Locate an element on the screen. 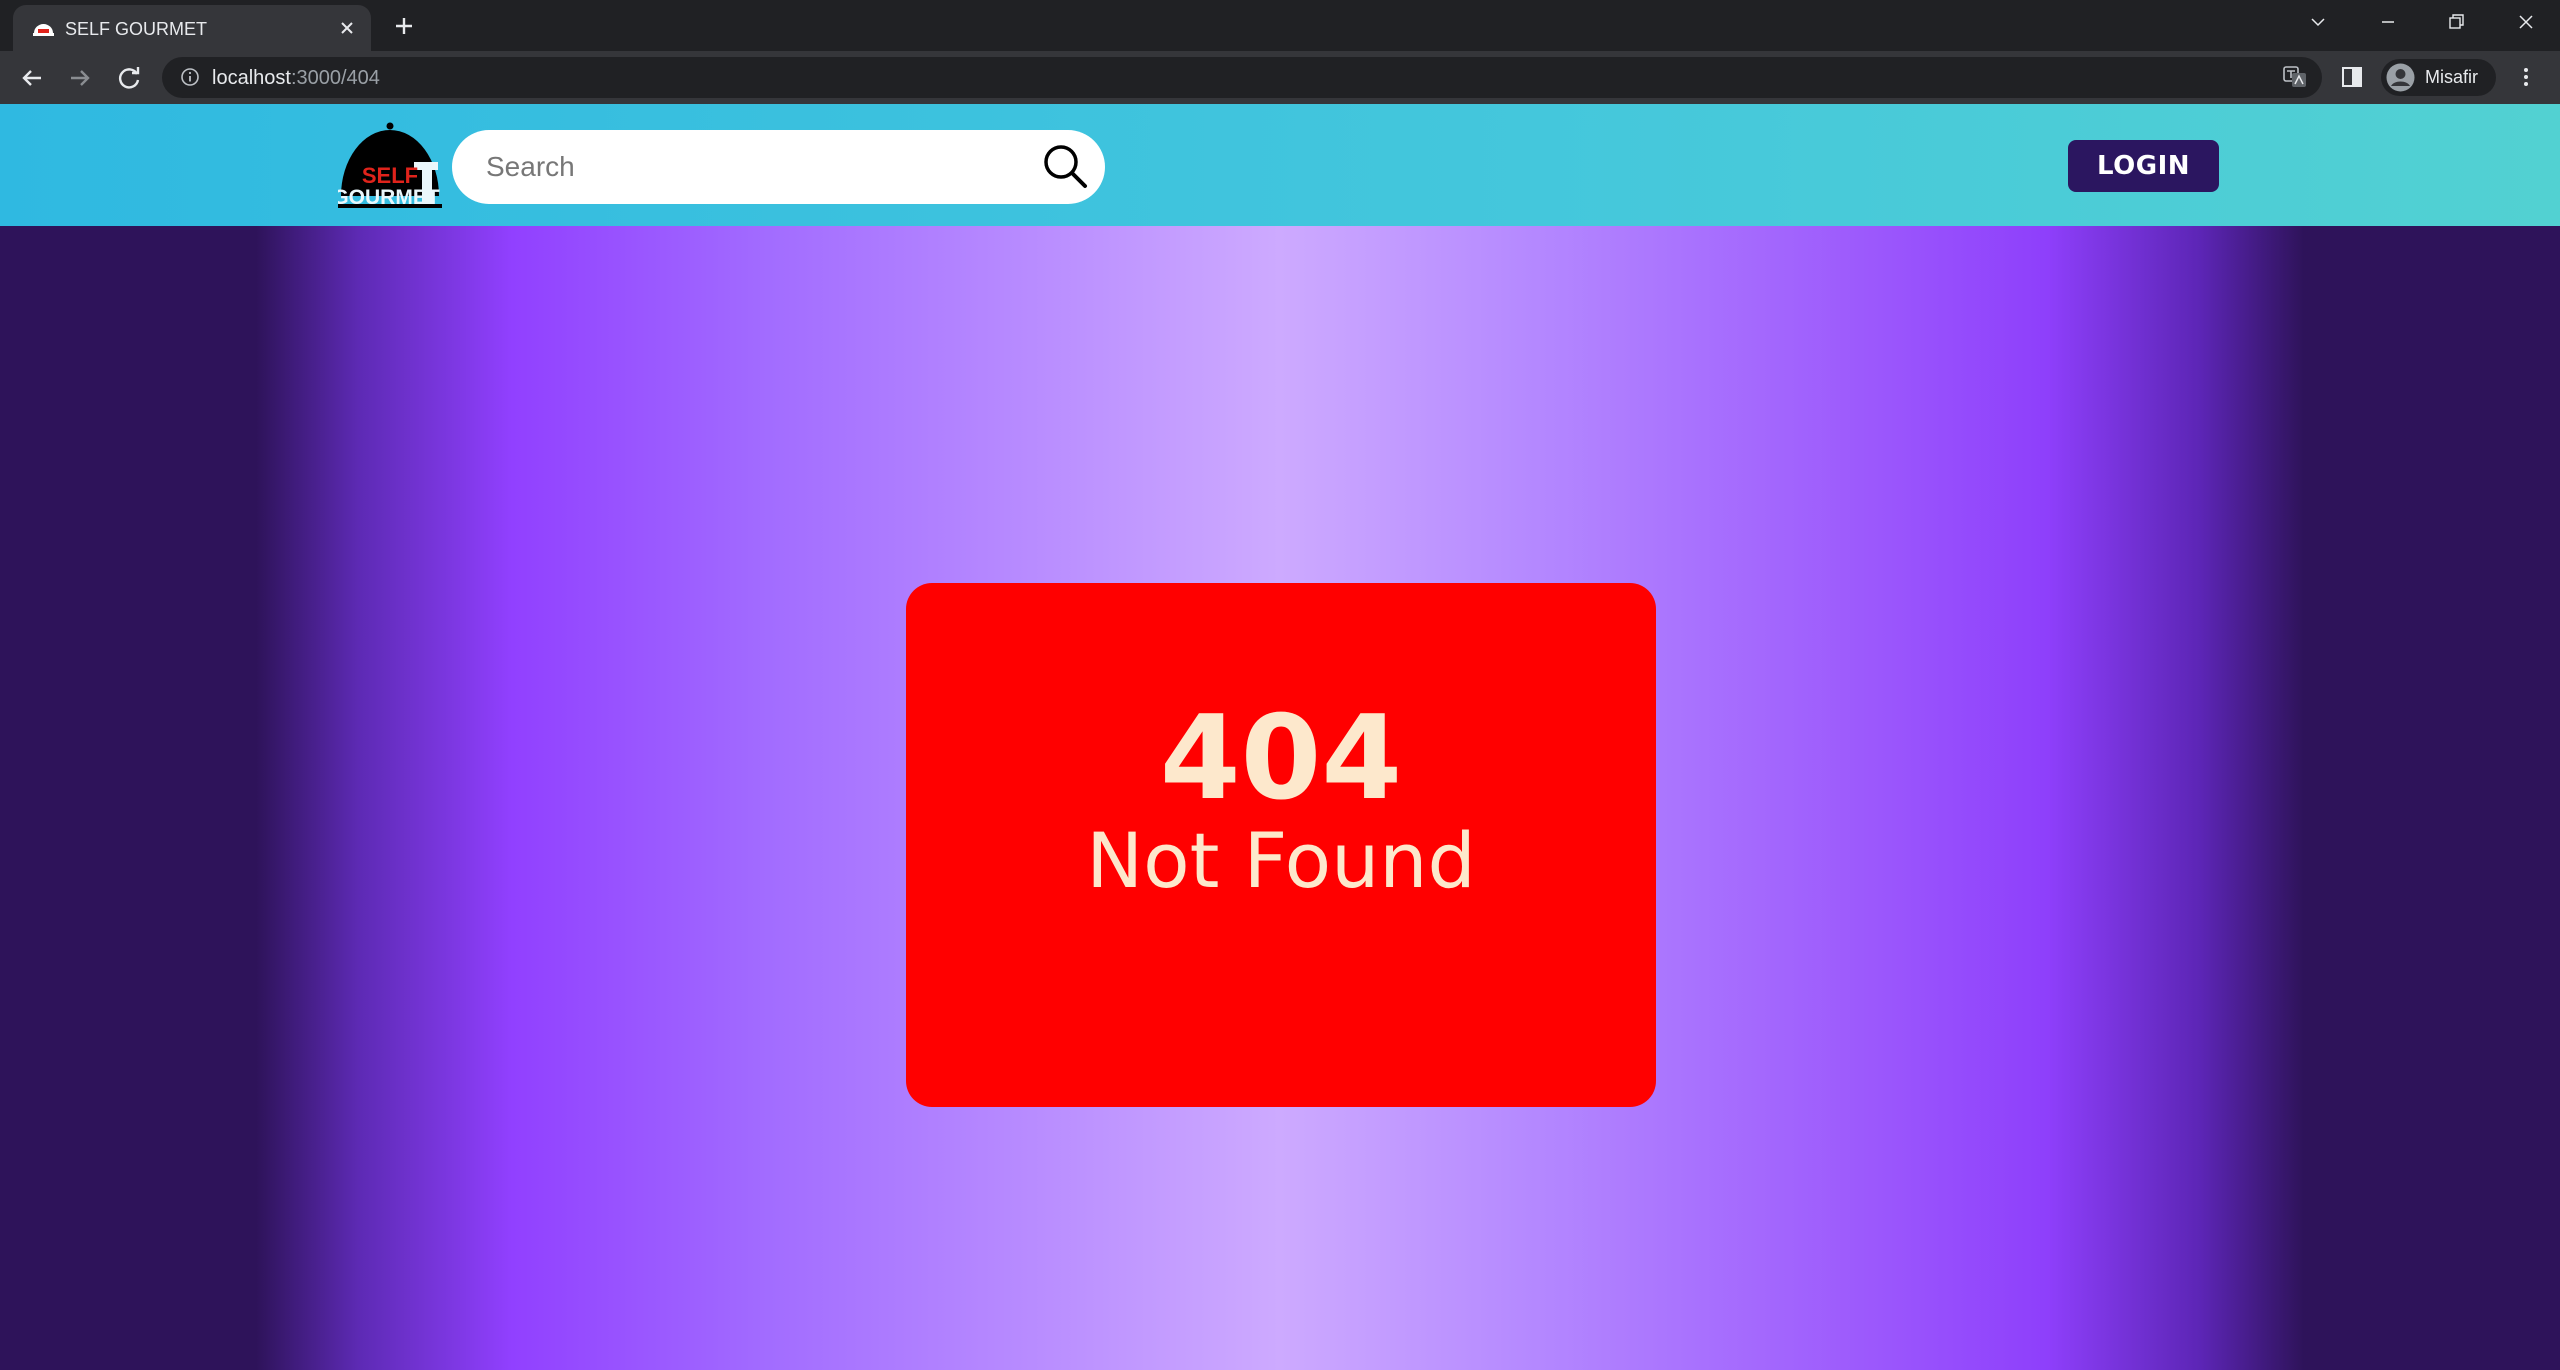 Image resolution: width=2560 pixels, height=1370 pixels. info-icon is located at coordinates (190, 77).